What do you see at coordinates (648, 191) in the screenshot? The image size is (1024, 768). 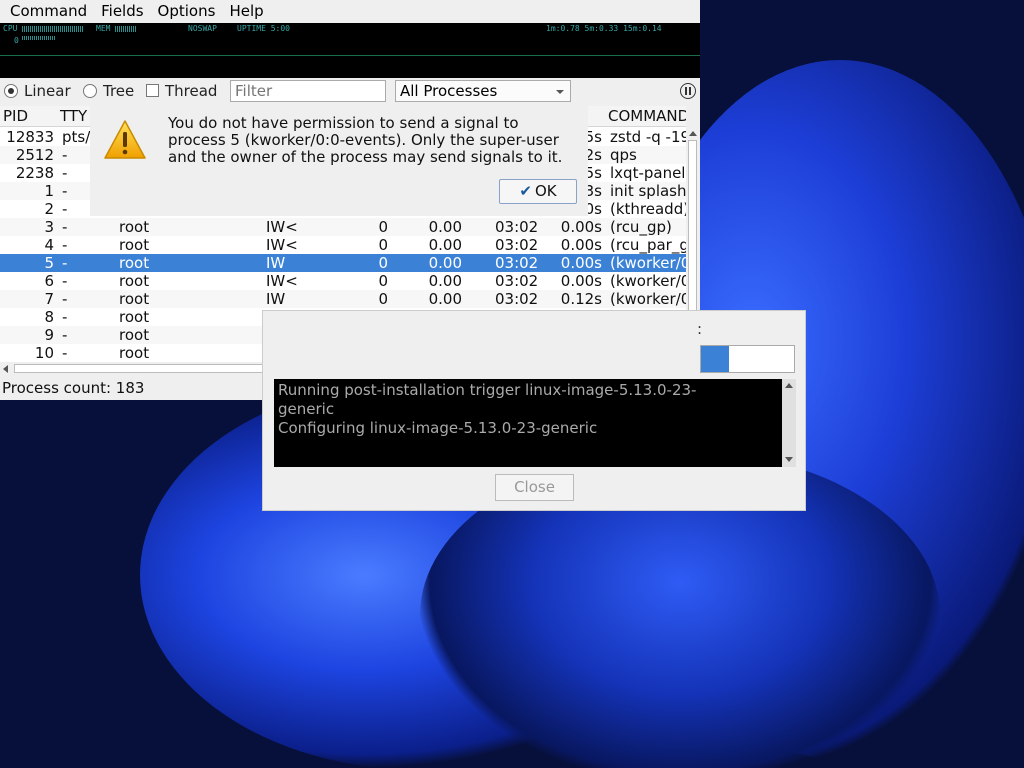 I see `cell-command: init splash` at bounding box center [648, 191].